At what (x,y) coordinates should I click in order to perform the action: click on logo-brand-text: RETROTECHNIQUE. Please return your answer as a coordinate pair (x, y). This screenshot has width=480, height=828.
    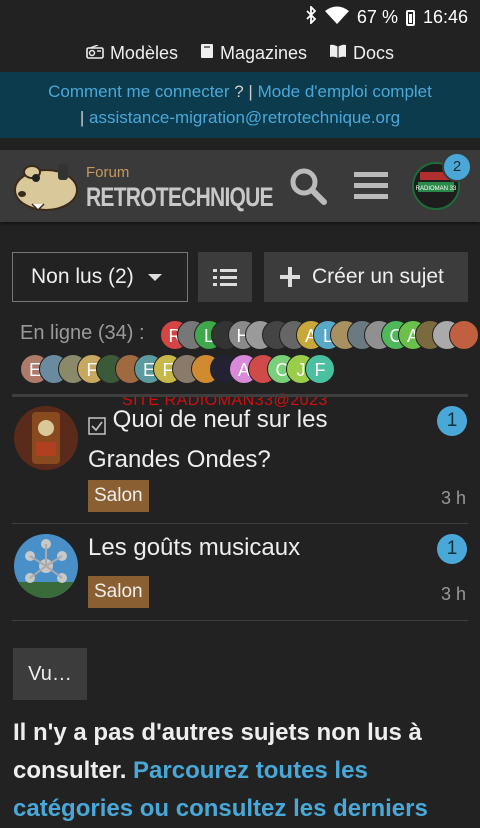
    Looking at the image, I should click on (180, 197).